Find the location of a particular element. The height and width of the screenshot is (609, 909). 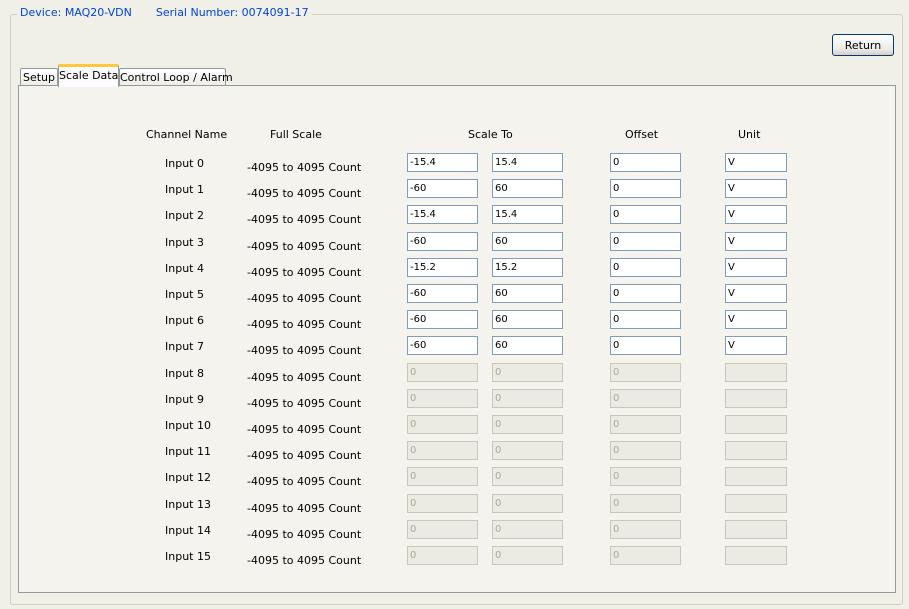

return-button: Return is located at coordinates (863, 45).